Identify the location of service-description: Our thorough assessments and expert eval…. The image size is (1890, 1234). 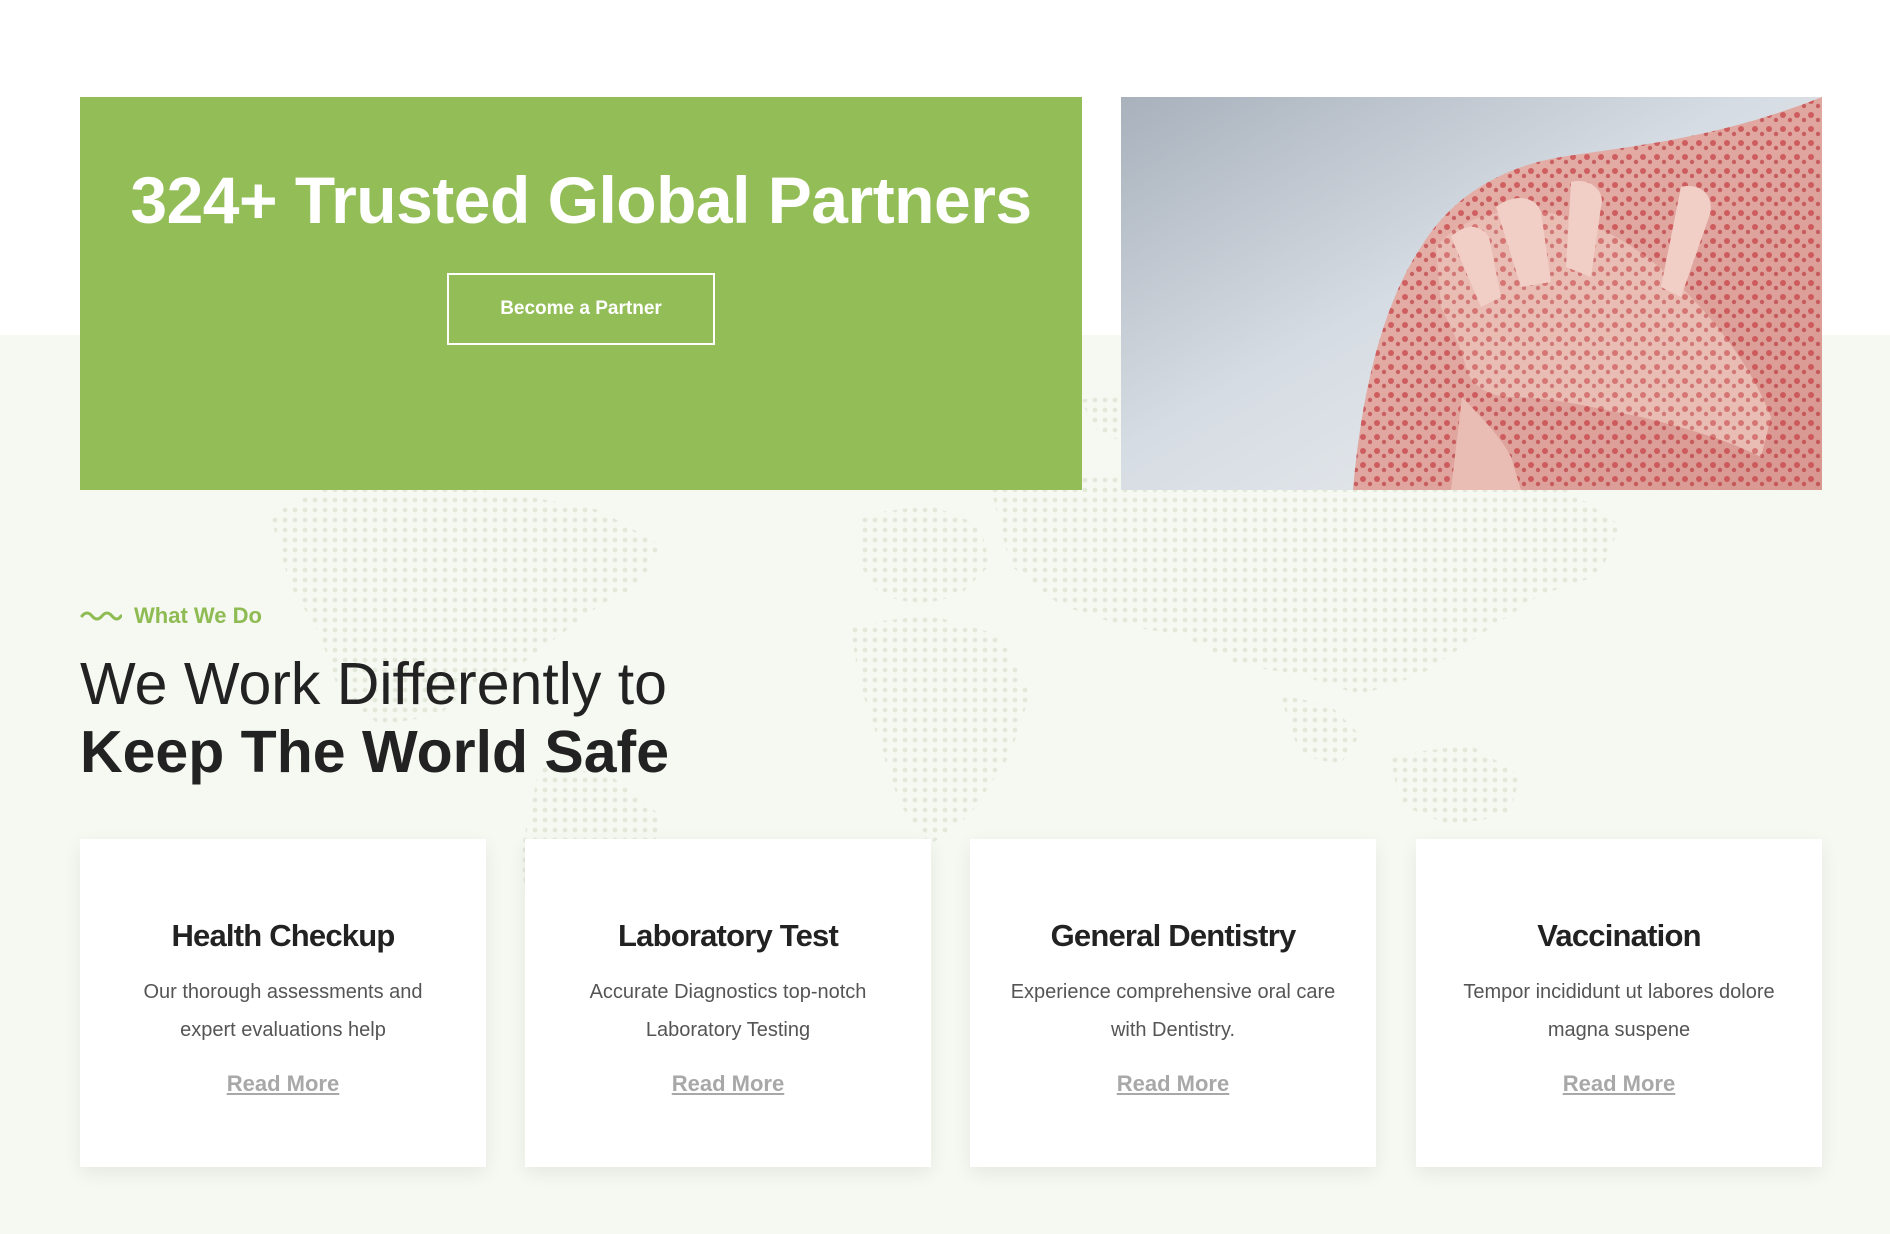
(283, 1011).